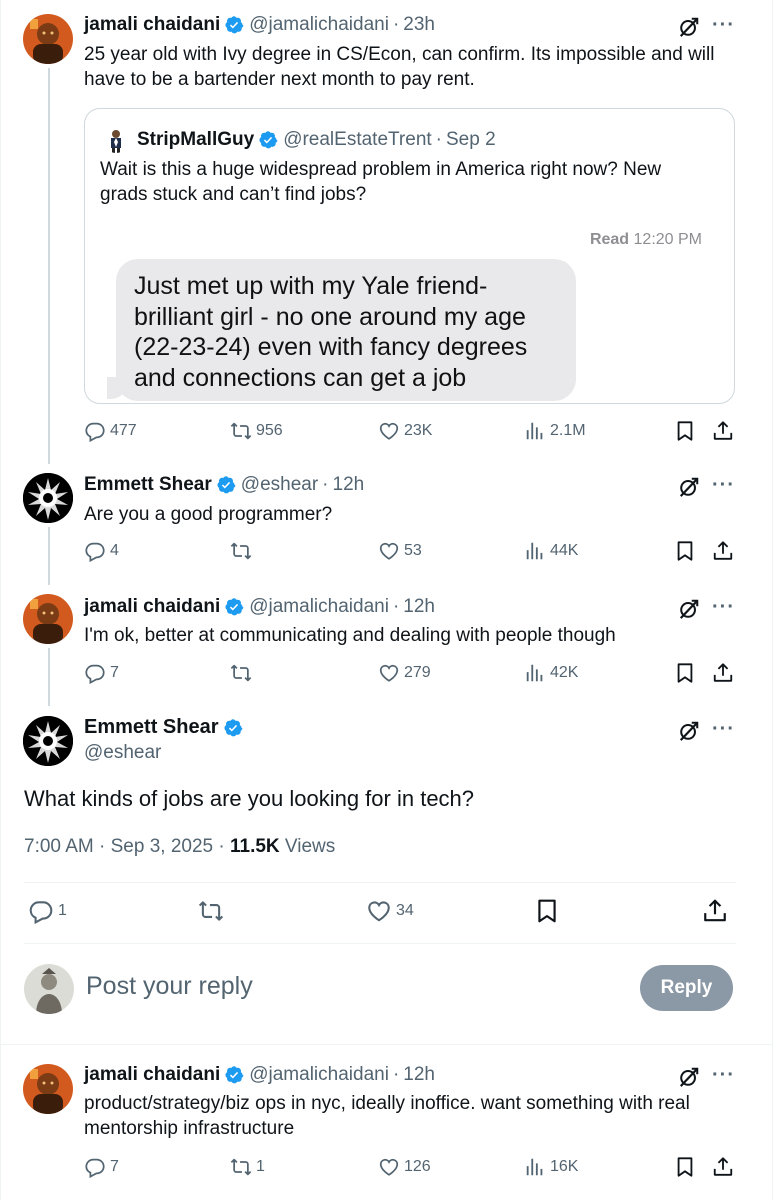  I want to click on like-button: 126, so click(404, 1167).